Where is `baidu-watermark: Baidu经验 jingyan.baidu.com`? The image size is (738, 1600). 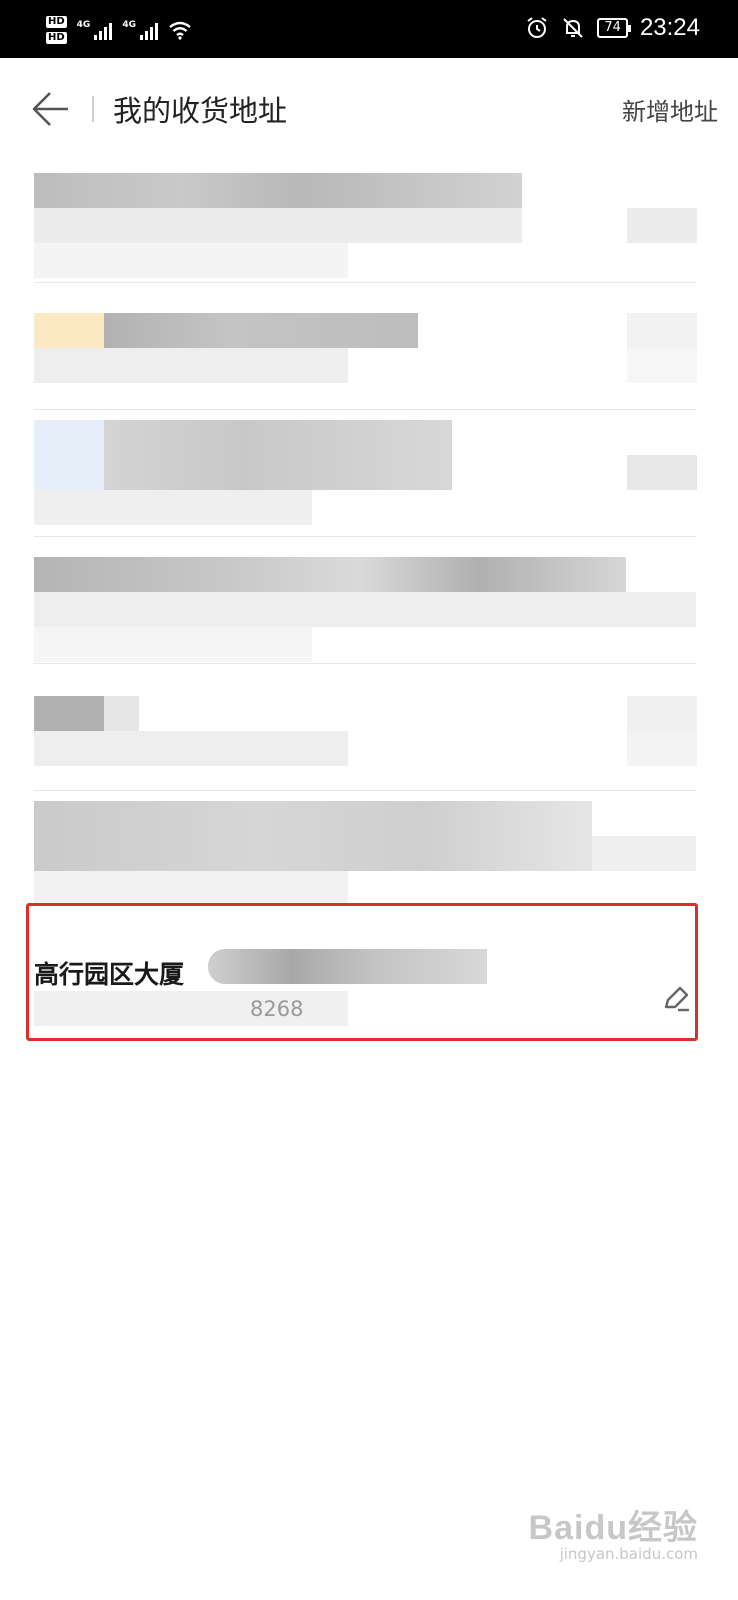 baidu-watermark: Baidu经验 jingyan.baidu.com is located at coordinates (613, 1531).